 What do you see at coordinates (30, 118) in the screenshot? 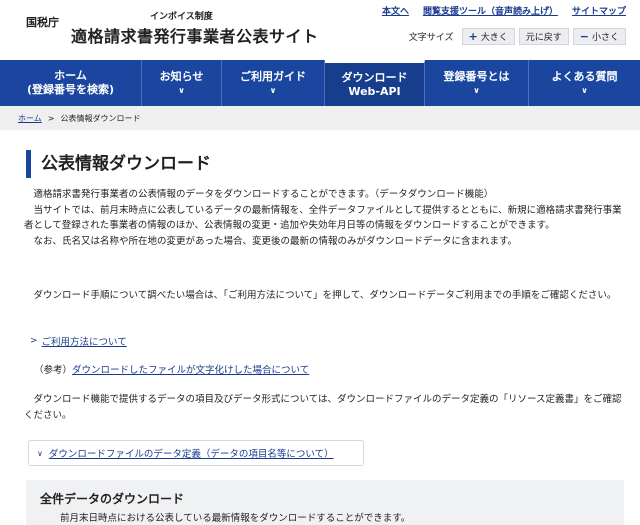
I see `breadcrumb-home-link: ホーム` at bounding box center [30, 118].